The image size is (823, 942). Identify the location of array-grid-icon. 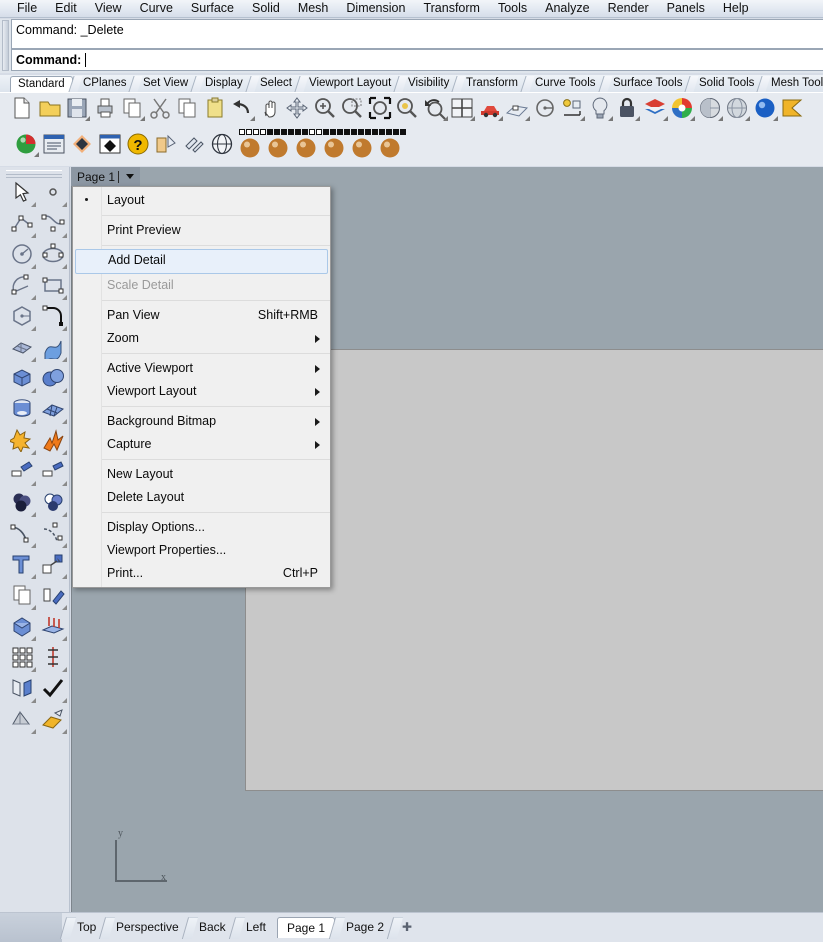
(23, 659).